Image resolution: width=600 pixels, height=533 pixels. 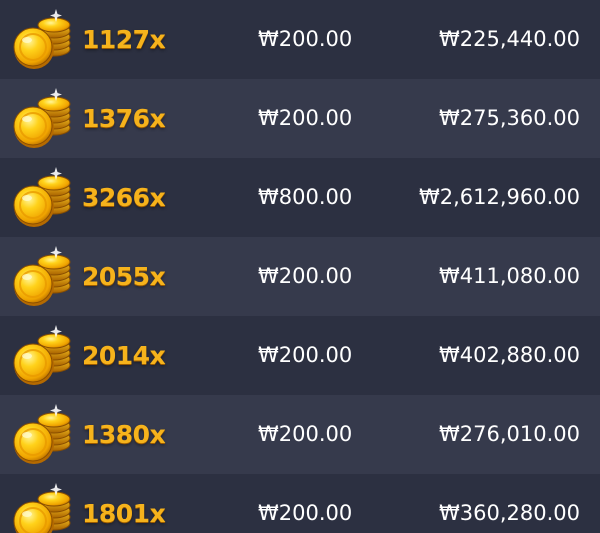 I want to click on multiplier-label: 1376x, so click(x=124, y=118).